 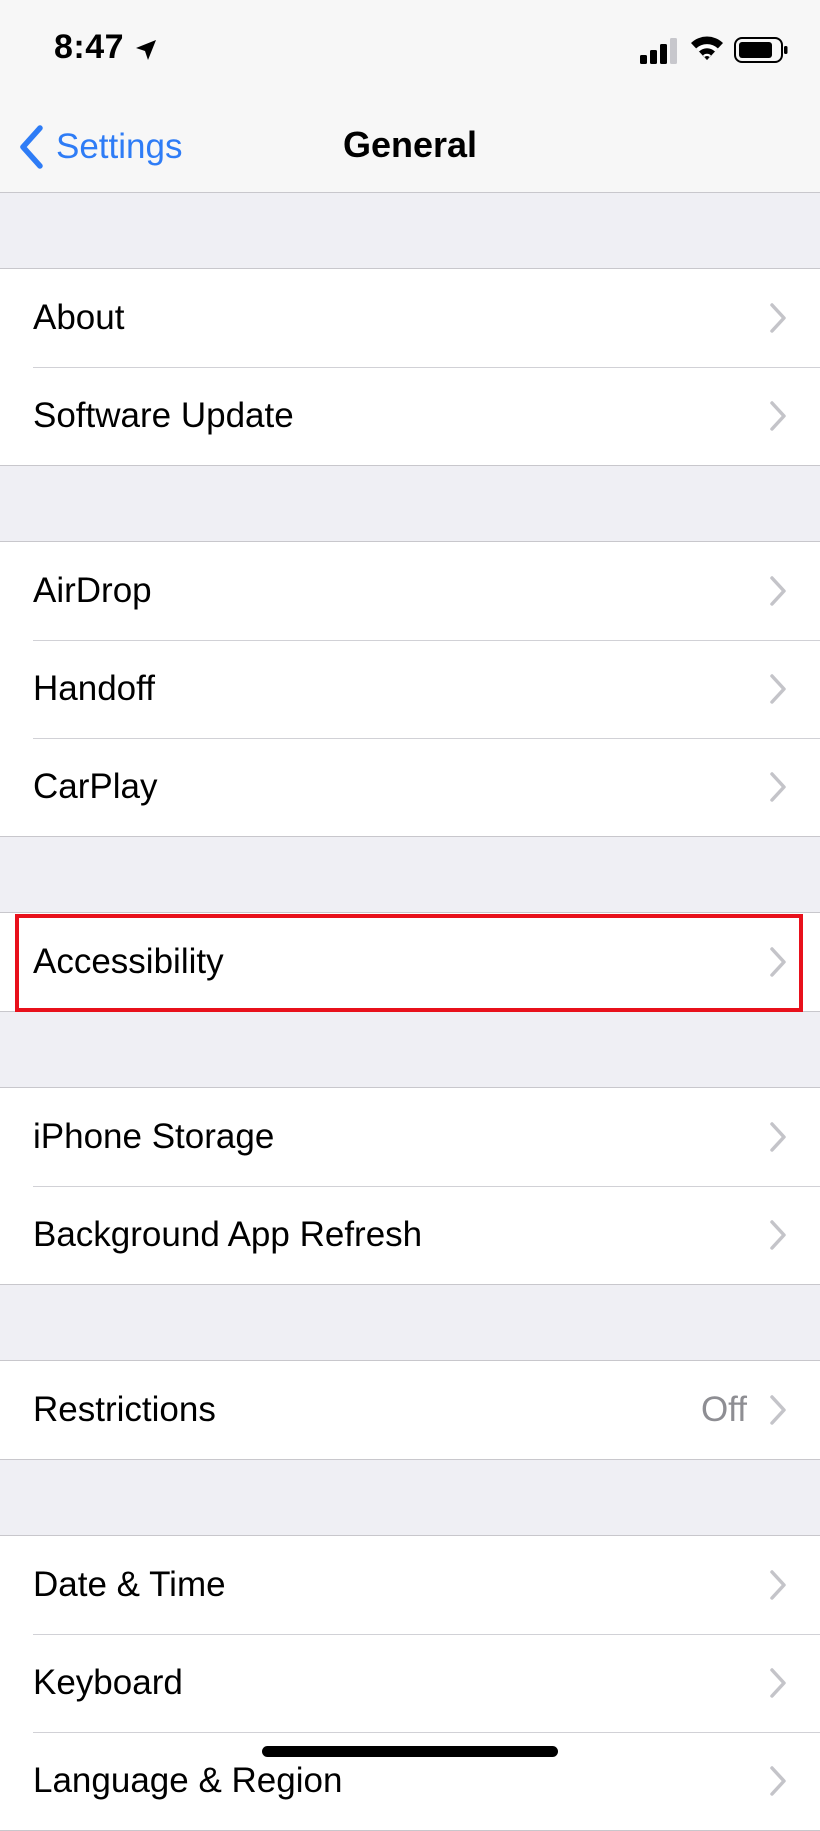 What do you see at coordinates (410, 1751) in the screenshot?
I see `home-indicator` at bounding box center [410, 1751].